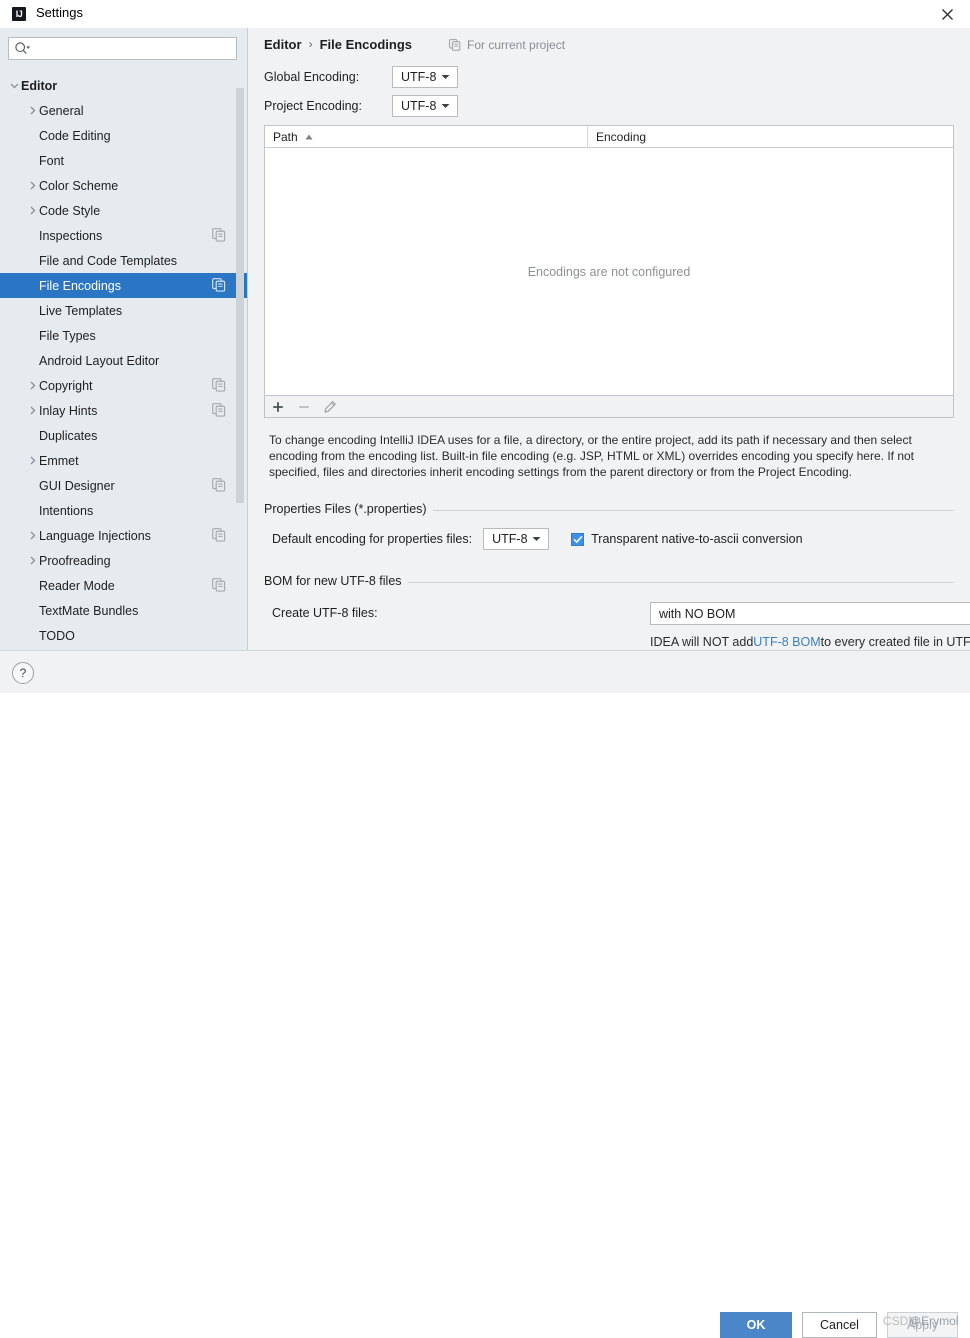 This screenshot has width=970, height=1338. What do you see at coordinates (609, 581) in the screenshot?
I see `bom-section-header: BOM for new UTF-8 files` at bounding box center [609, 581].